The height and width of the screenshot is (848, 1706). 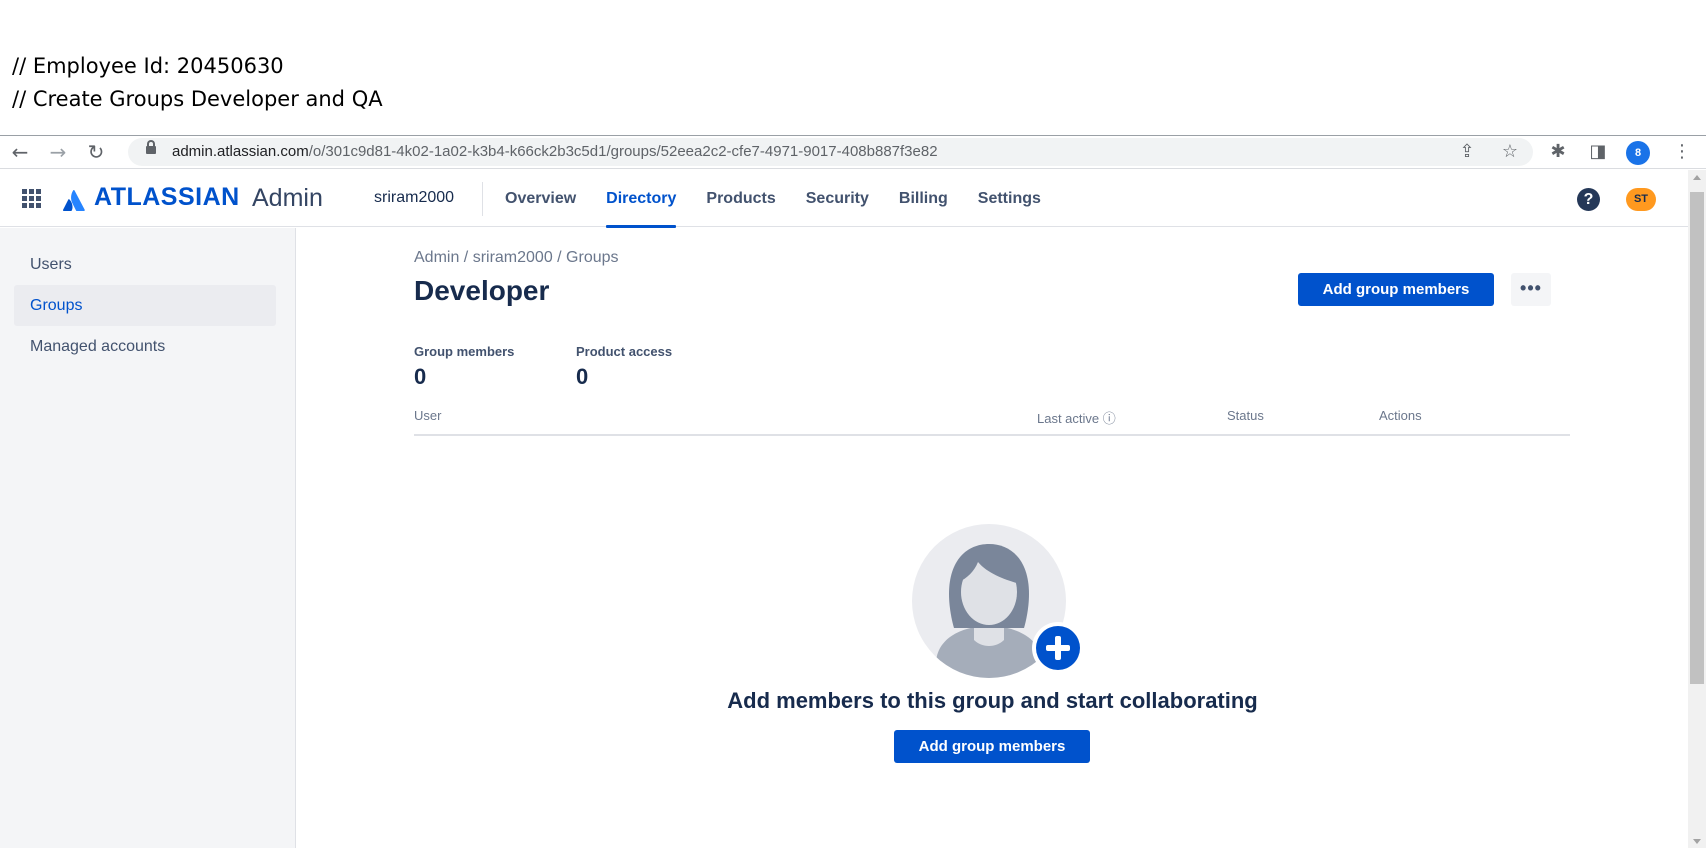 What do you see at coordinates (145, 305) in the screenshot?
I see `sidebar-item-groups: Groups` at bounding box center [145, 305].